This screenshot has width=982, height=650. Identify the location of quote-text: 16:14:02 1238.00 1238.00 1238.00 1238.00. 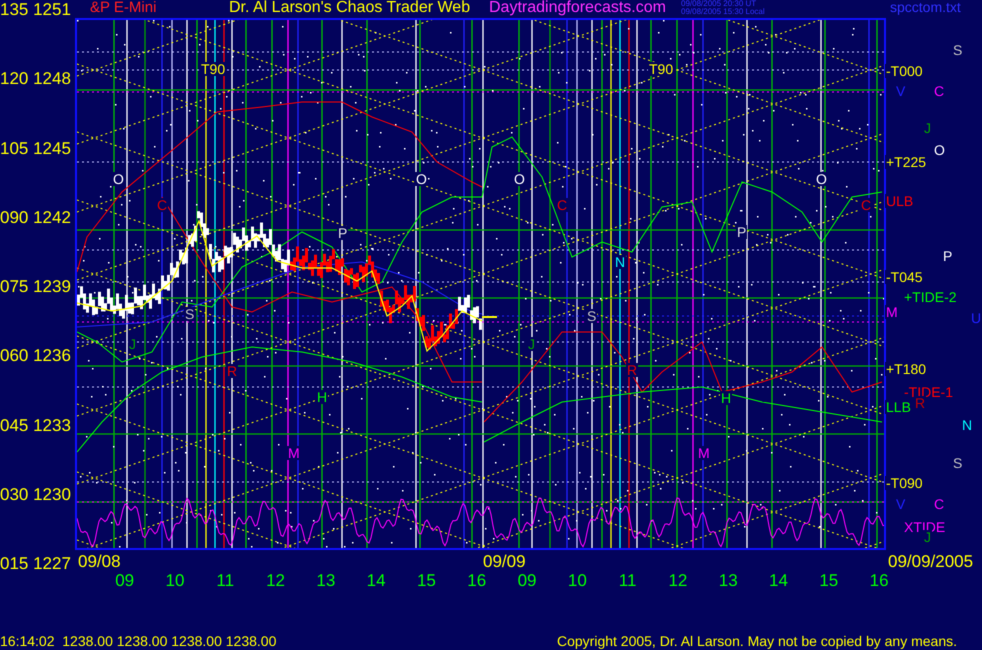
(138, 641).